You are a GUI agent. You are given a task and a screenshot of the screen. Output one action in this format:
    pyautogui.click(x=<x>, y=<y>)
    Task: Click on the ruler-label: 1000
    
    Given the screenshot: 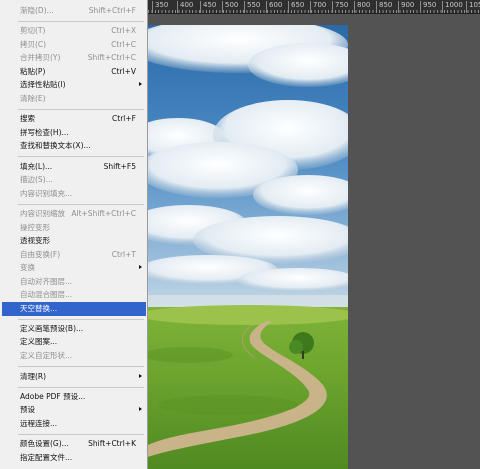 What is the action you would take?
    pyautogui.click(x=452, y=7)
    